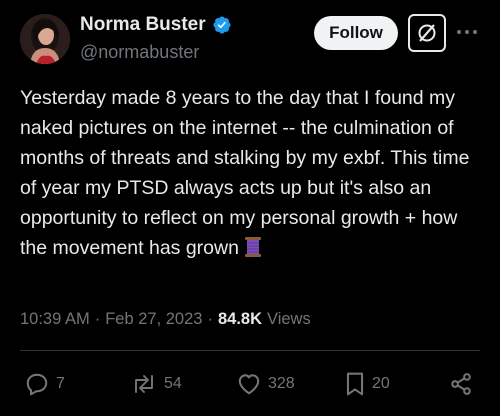 This screenshot has height=416, width=500. I want to click on avatar-photo, so click(45, 39).